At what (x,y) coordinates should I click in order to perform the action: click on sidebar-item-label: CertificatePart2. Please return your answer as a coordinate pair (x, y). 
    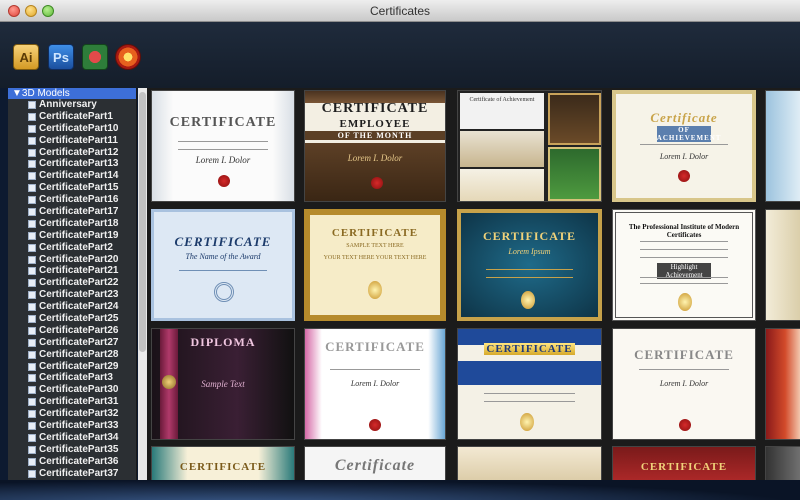
    Looking at the image, I should click on (76, 247).